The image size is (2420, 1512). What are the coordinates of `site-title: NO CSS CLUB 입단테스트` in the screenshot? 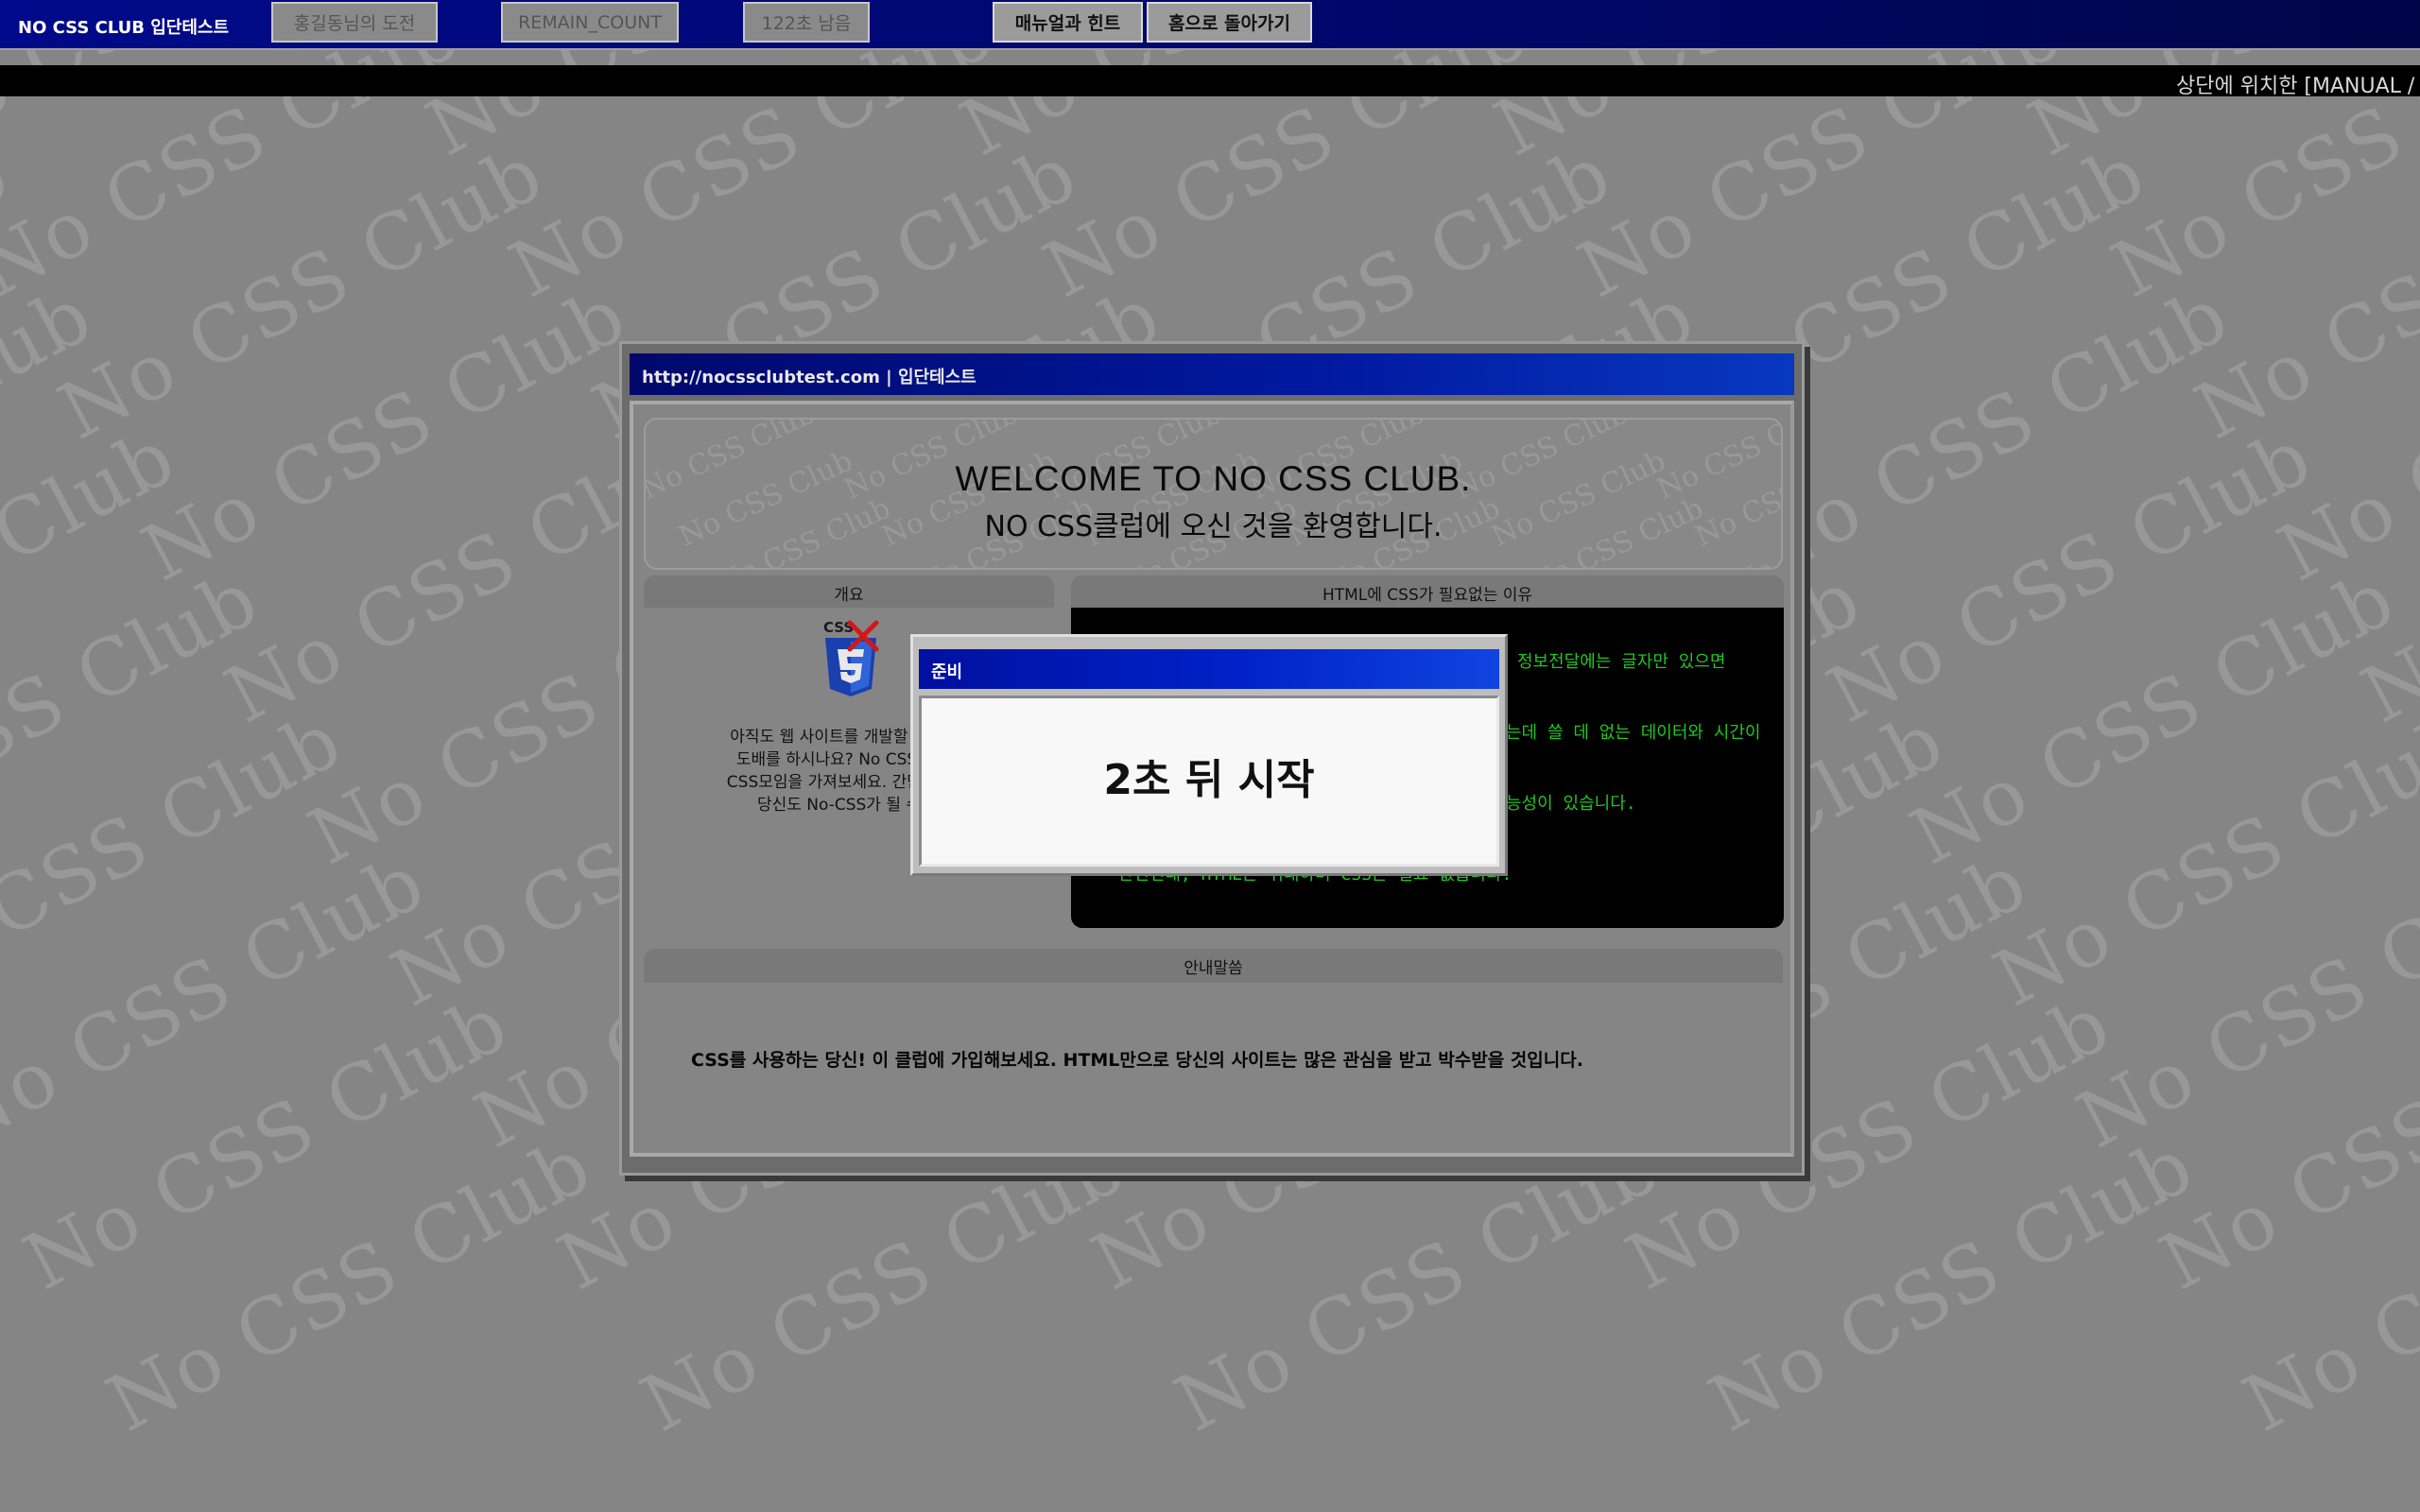 It's located at (124, 28).